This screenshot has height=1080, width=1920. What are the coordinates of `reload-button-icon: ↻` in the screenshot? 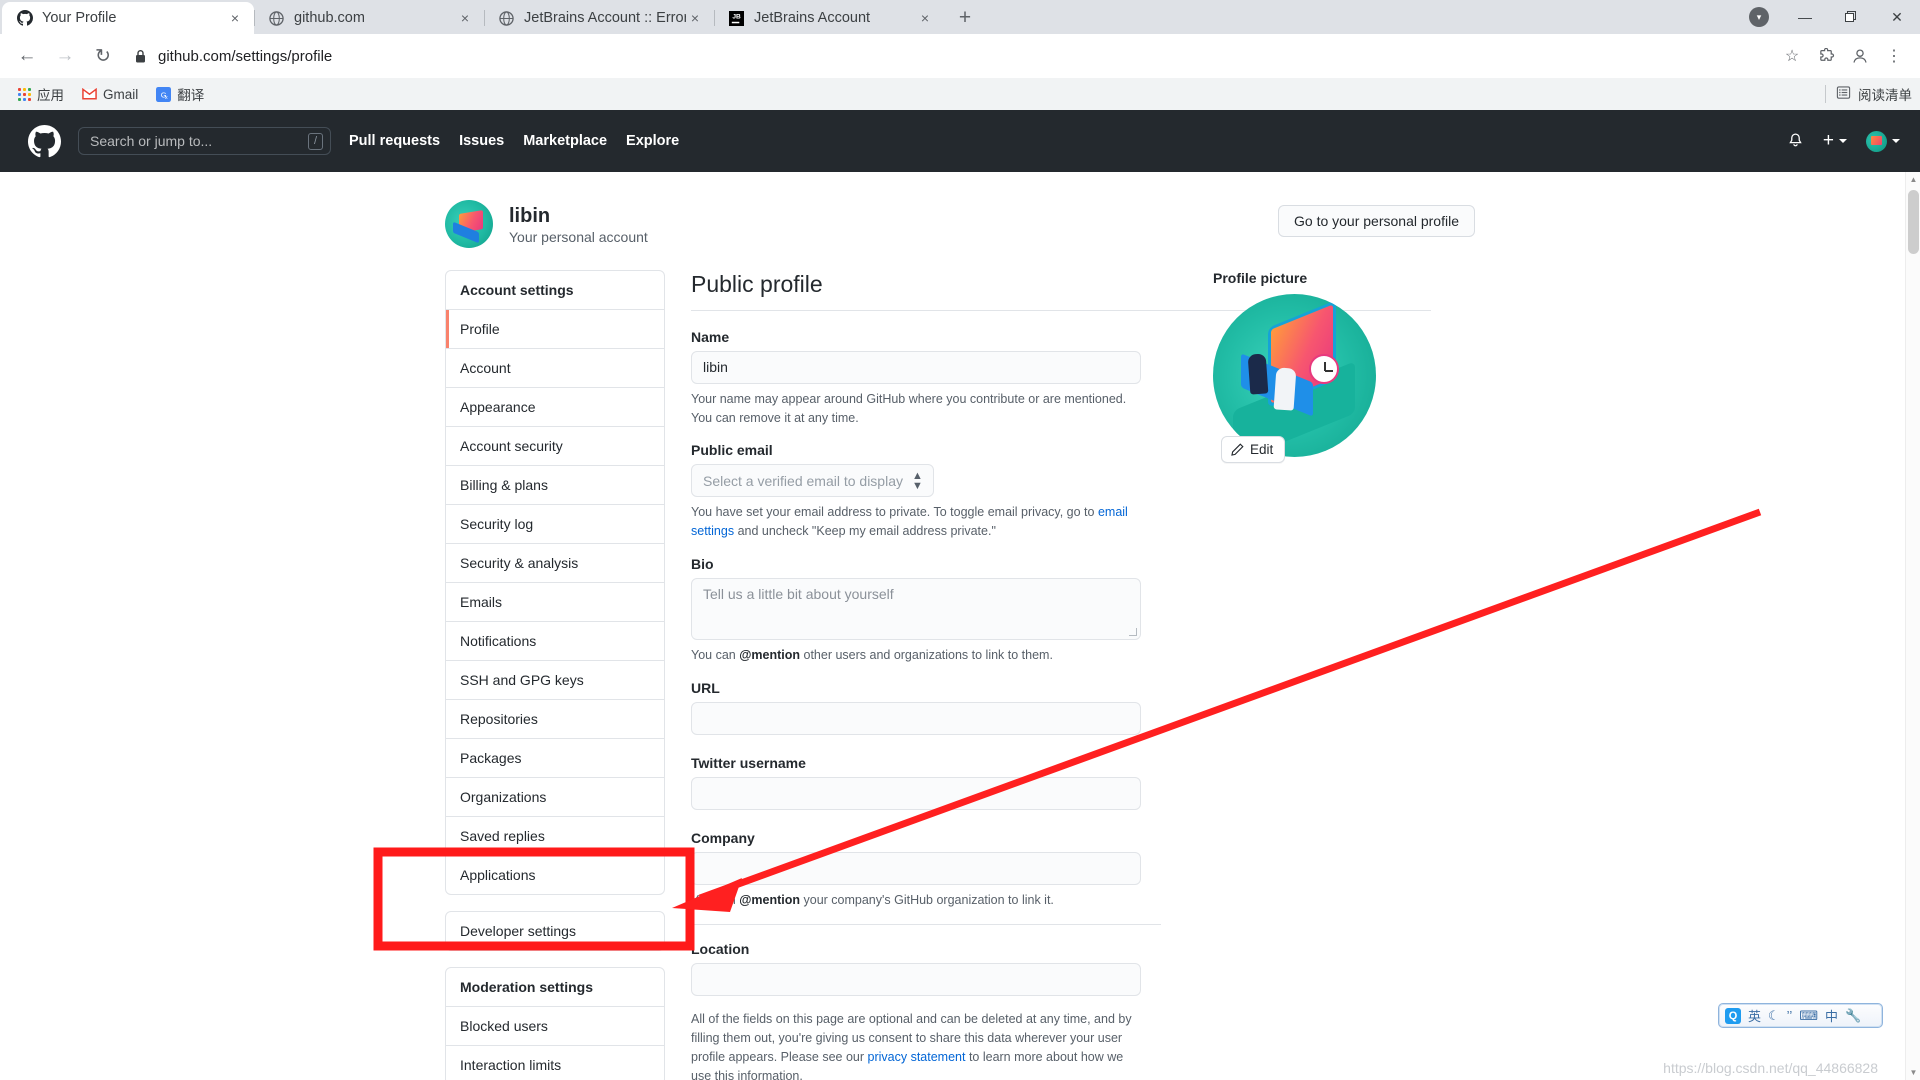 It's located at (103, 56).